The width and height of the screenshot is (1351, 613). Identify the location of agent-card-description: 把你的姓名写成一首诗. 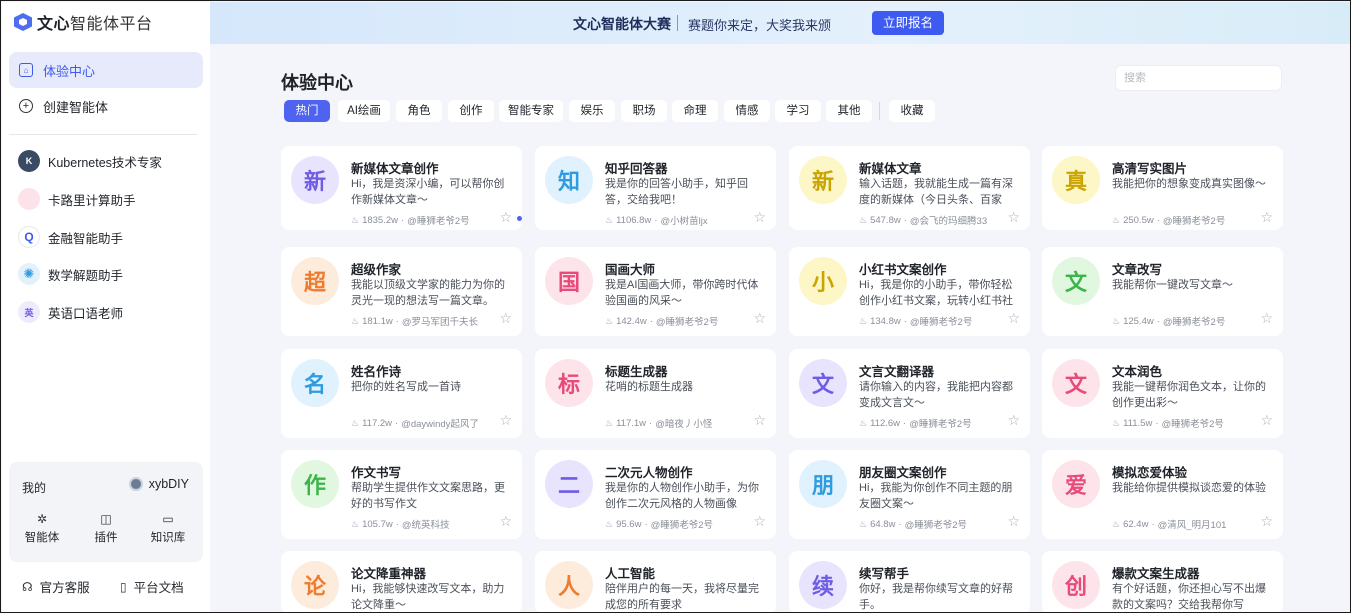
(406, 387).